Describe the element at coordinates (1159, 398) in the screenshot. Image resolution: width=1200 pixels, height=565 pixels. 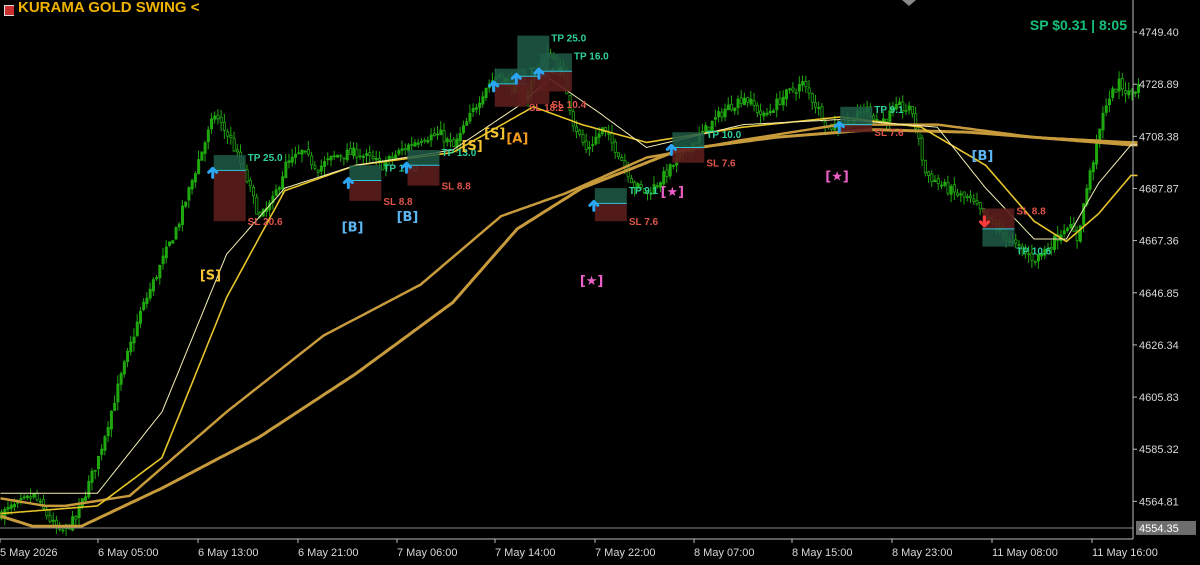
I see `y-tick-label: 4605.83` at that location.